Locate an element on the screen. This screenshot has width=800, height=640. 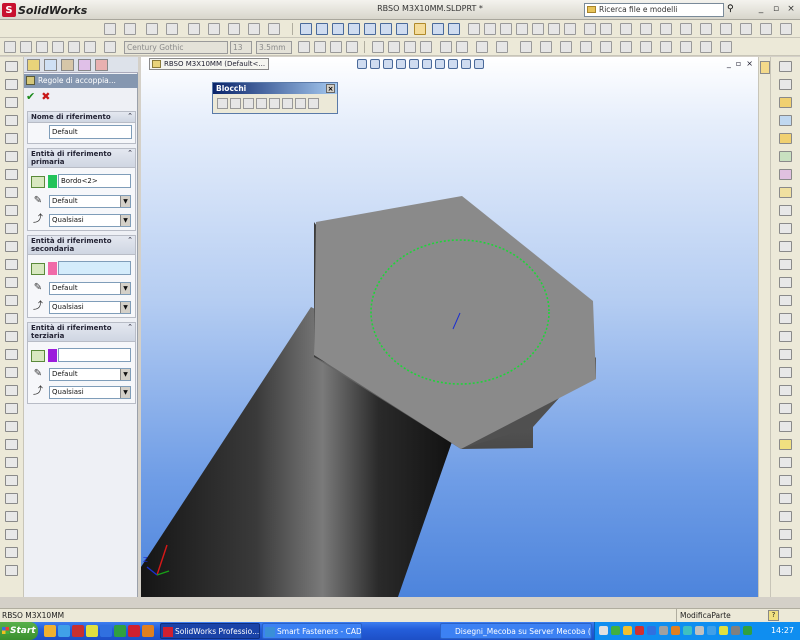
property-manager-tab-icon is located at coordinates (50, 65).